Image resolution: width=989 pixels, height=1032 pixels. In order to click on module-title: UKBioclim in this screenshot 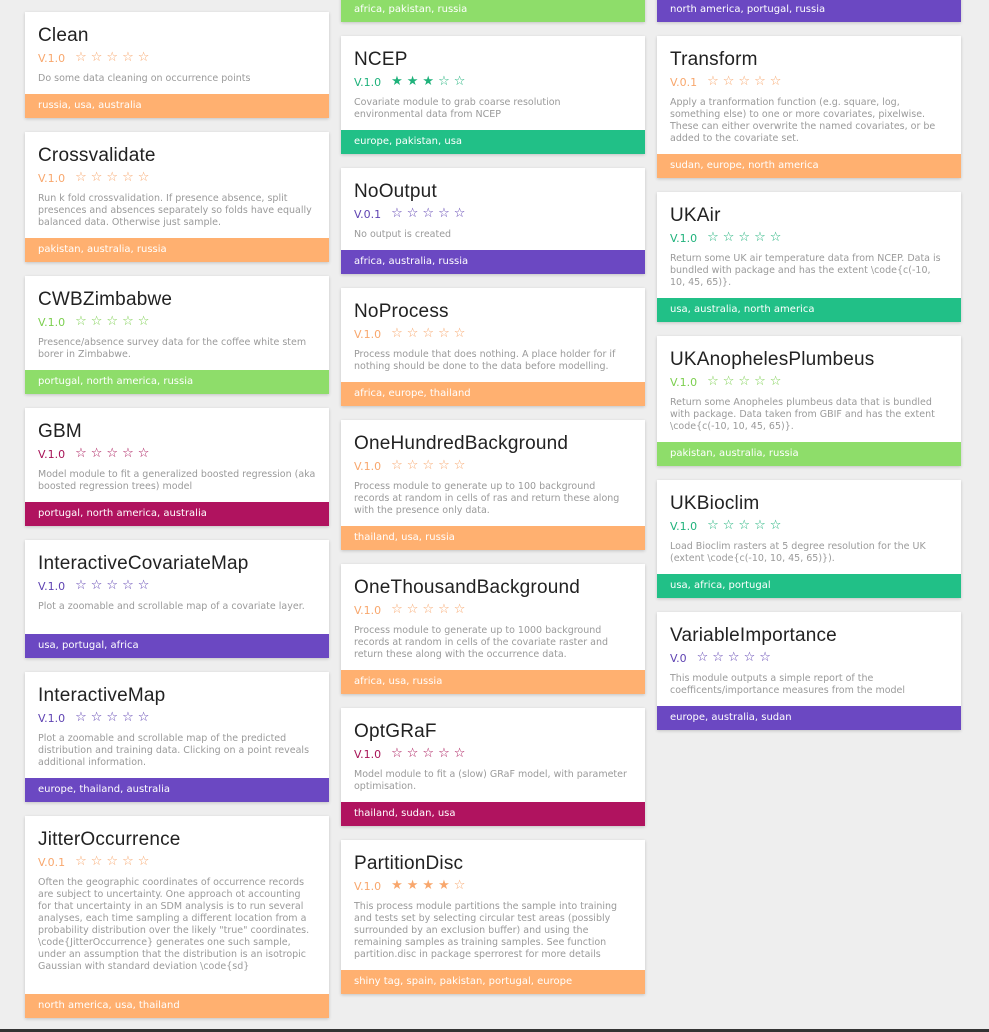, I will do `click(809, 504)`.